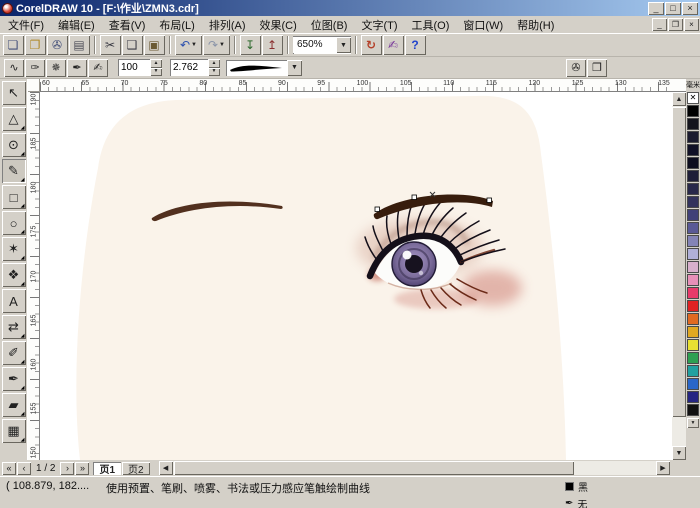 The height and width of the screenshot is (508, 700). What do you see at coordinates (13, 327) in the screenshot?
I see `interactive-blend-tool: ⇄ ◢` at bounding box center [13, 327].